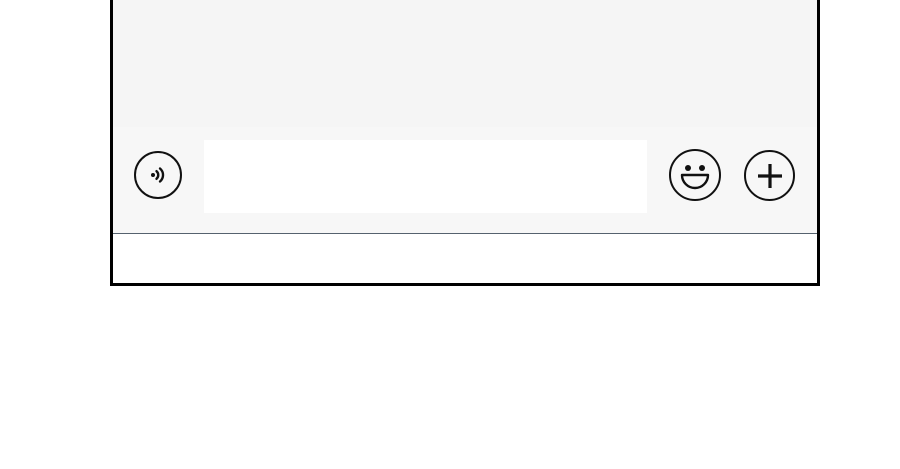 This screenshot has width=900, height=469. What do you see at coordinates (425, 176) in the screenshot?
I see `message-input` at bounding box center [425, 176].